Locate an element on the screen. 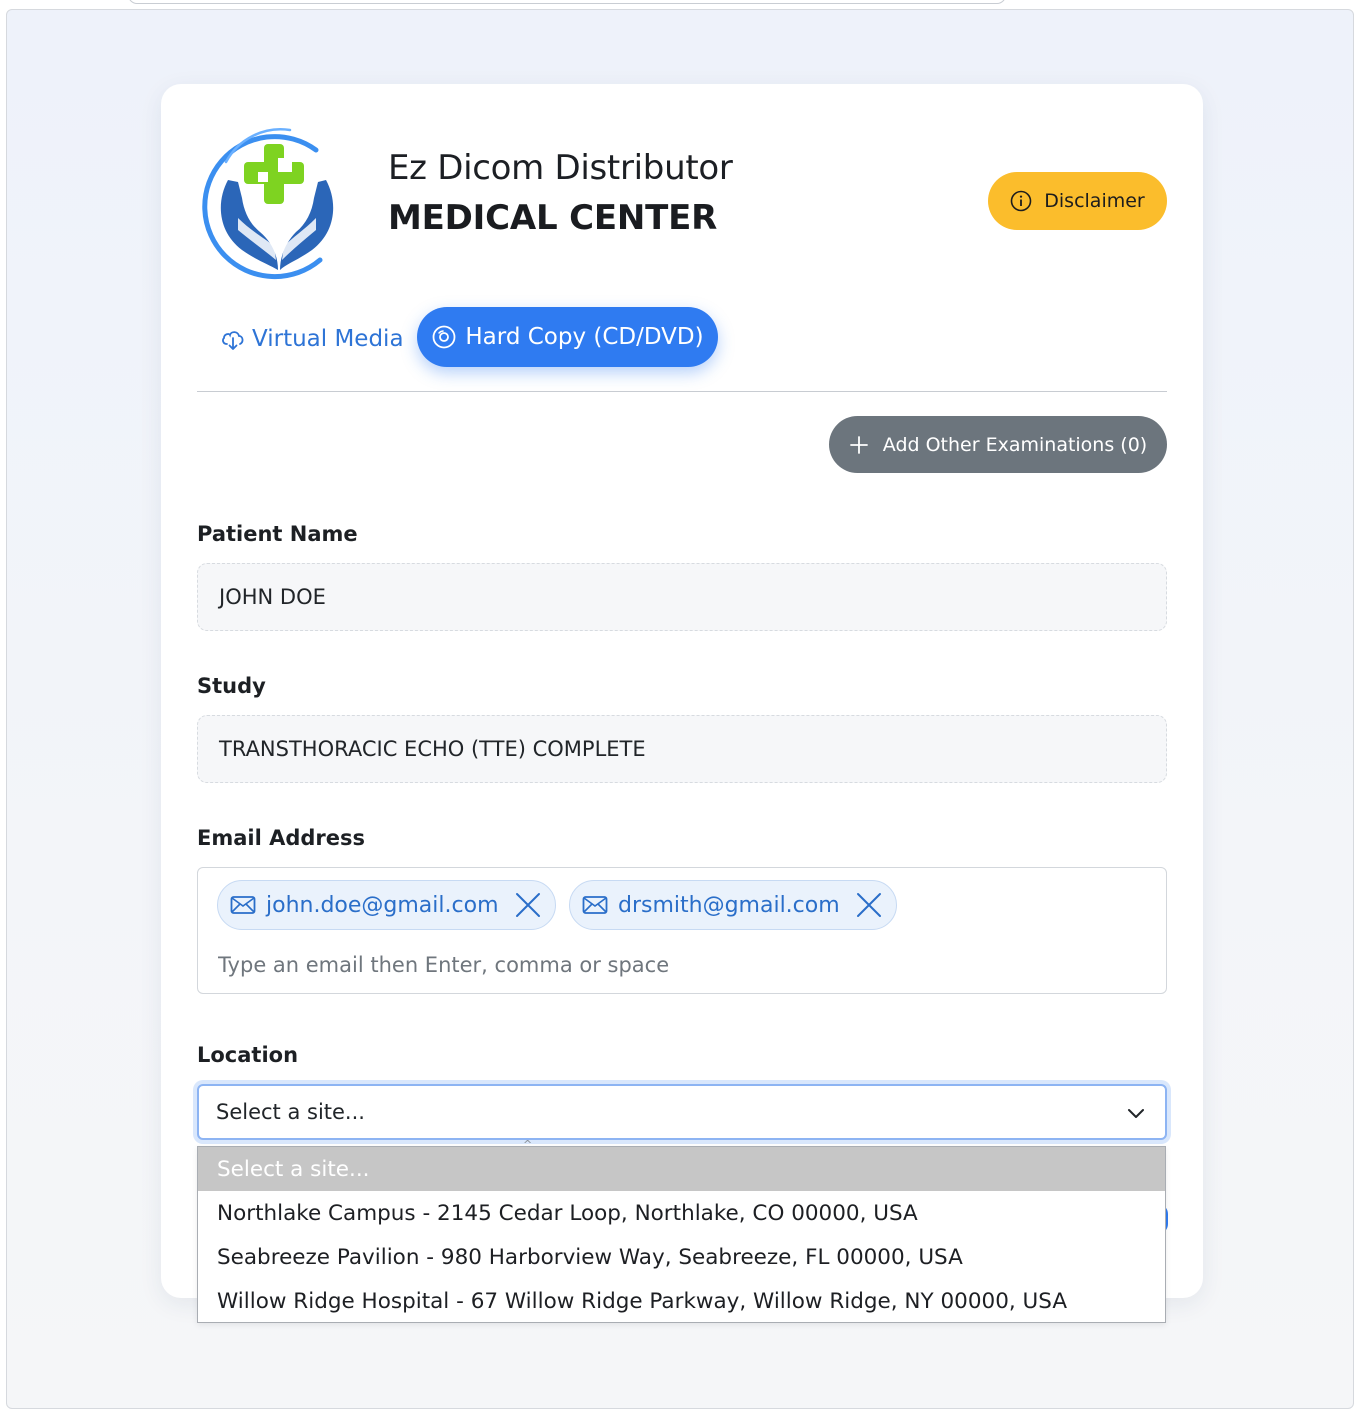 The height and width of the screenshot is (1411, 1354). browser-address-bar is located at coordinates (567, 2).